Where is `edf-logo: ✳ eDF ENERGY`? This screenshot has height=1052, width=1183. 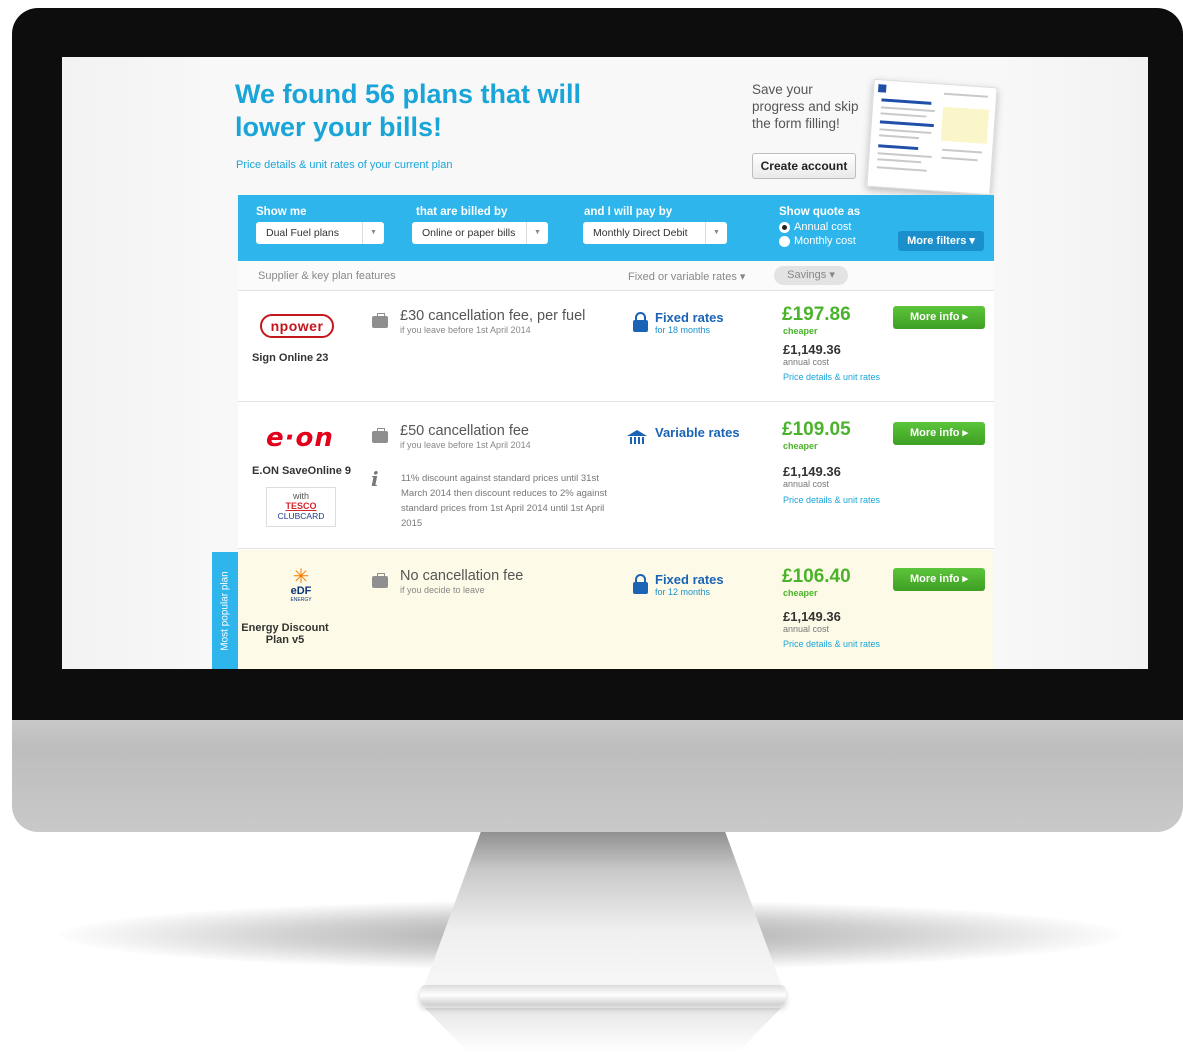 edf-logo: ✳ eDF ENERGY is located at coordinates (301, 584).